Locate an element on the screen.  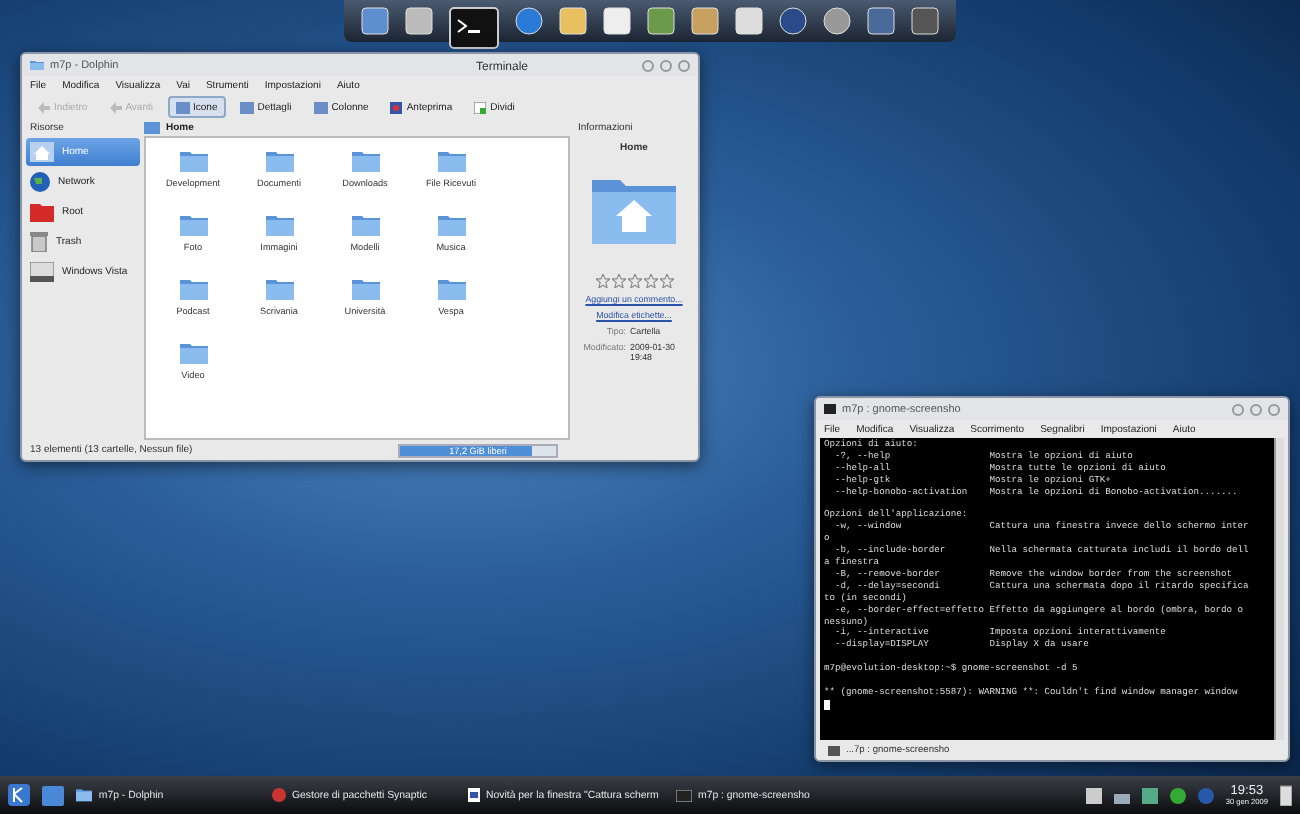
text-cursor is located at coordinates (827, 704).